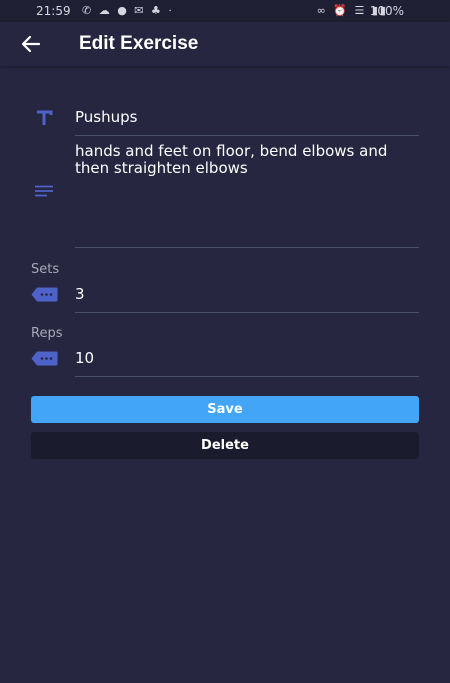  I want to click on arrow-left-icon, so click(31, 44).